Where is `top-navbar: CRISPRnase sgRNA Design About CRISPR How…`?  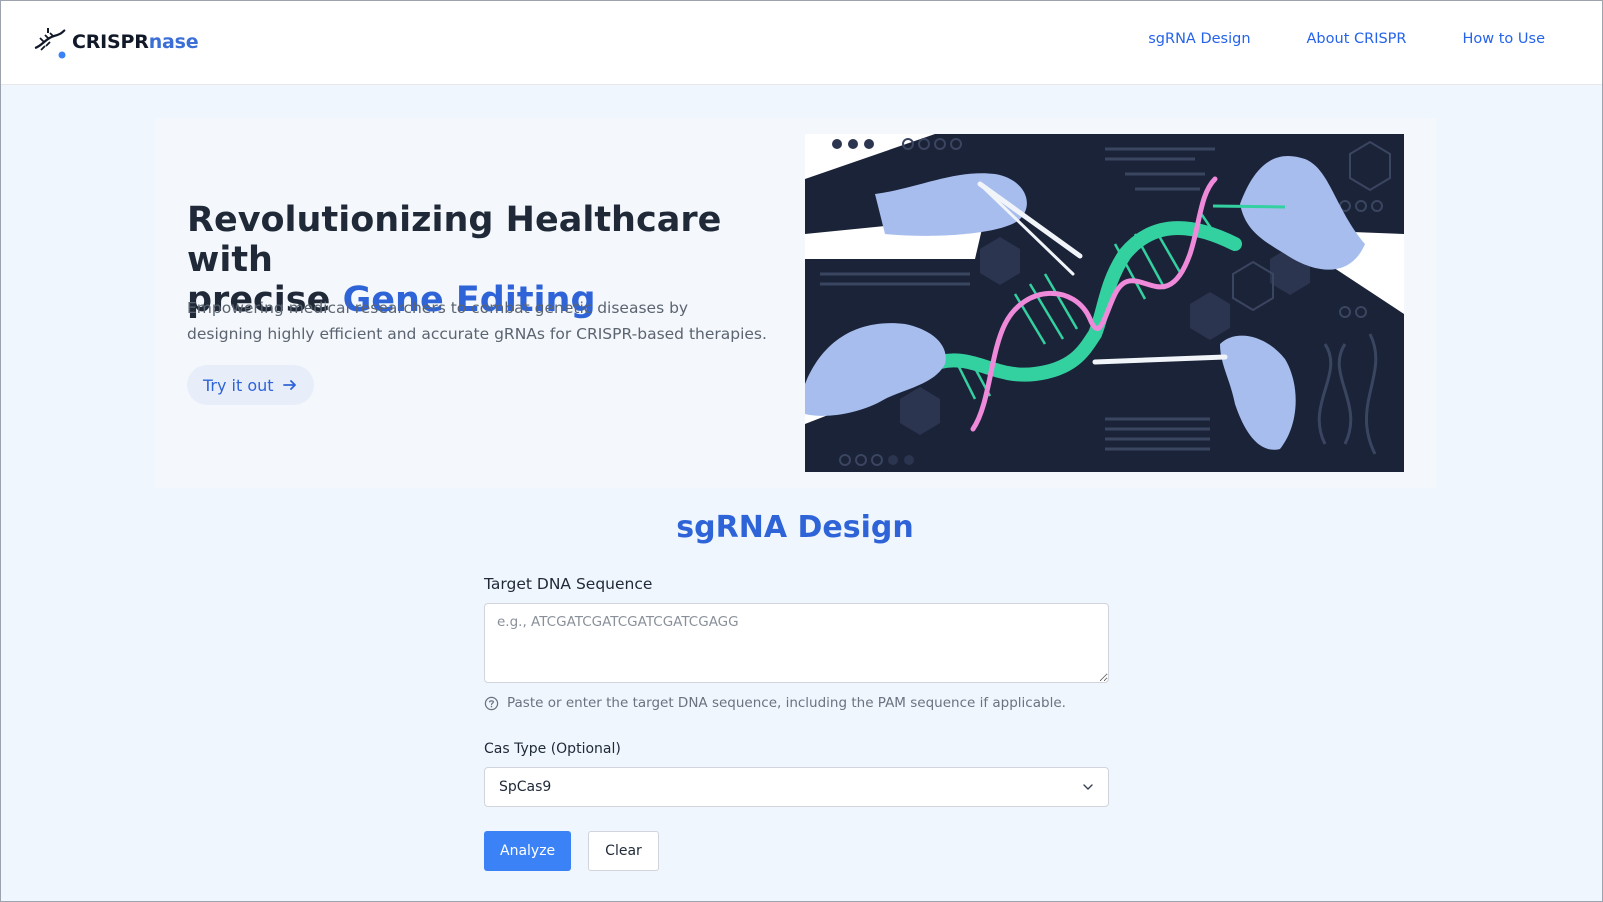
top-navbar: CRISPRnase sgRNA Design About CRISPR How… is located at coordinates (801, 42).